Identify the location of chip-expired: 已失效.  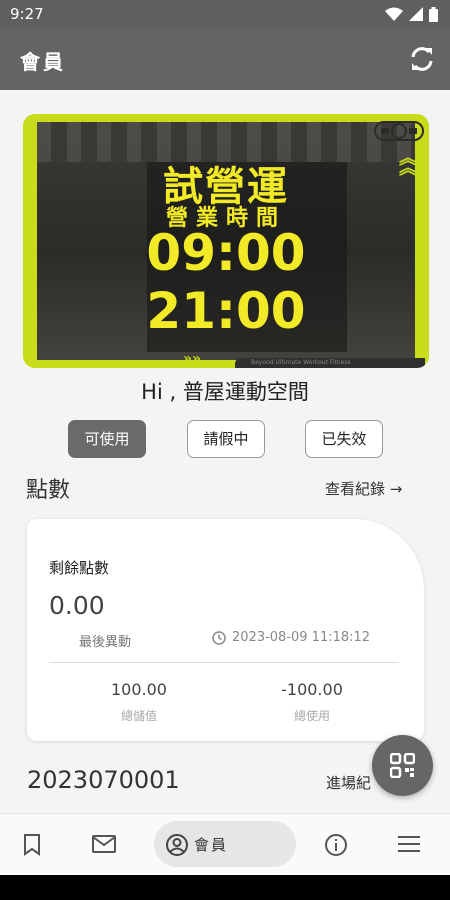
(344, 439).